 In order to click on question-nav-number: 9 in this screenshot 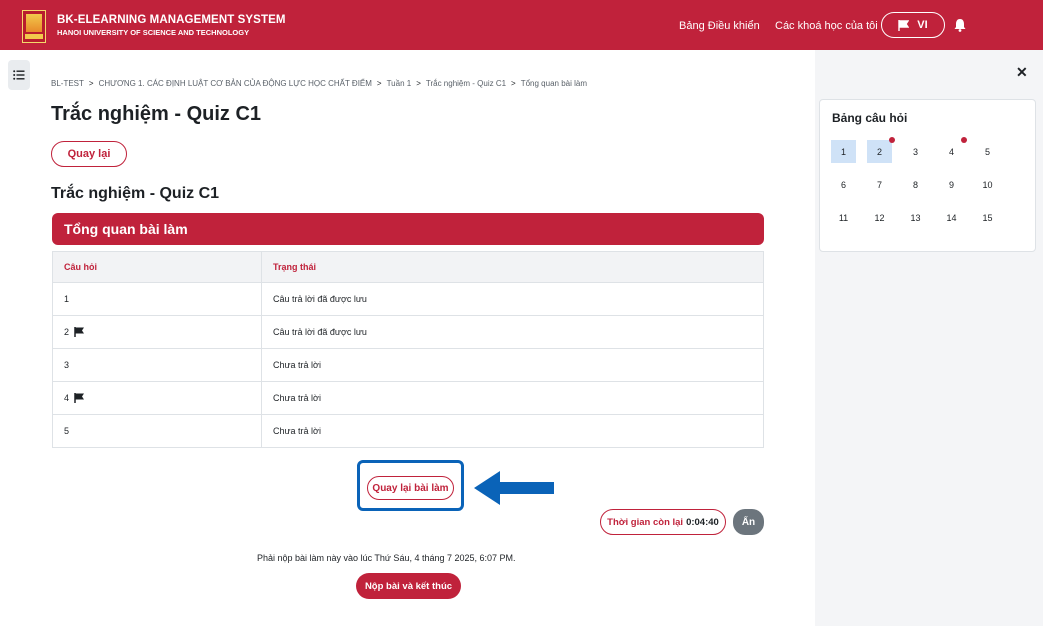, I will do `click(951, 184)`.